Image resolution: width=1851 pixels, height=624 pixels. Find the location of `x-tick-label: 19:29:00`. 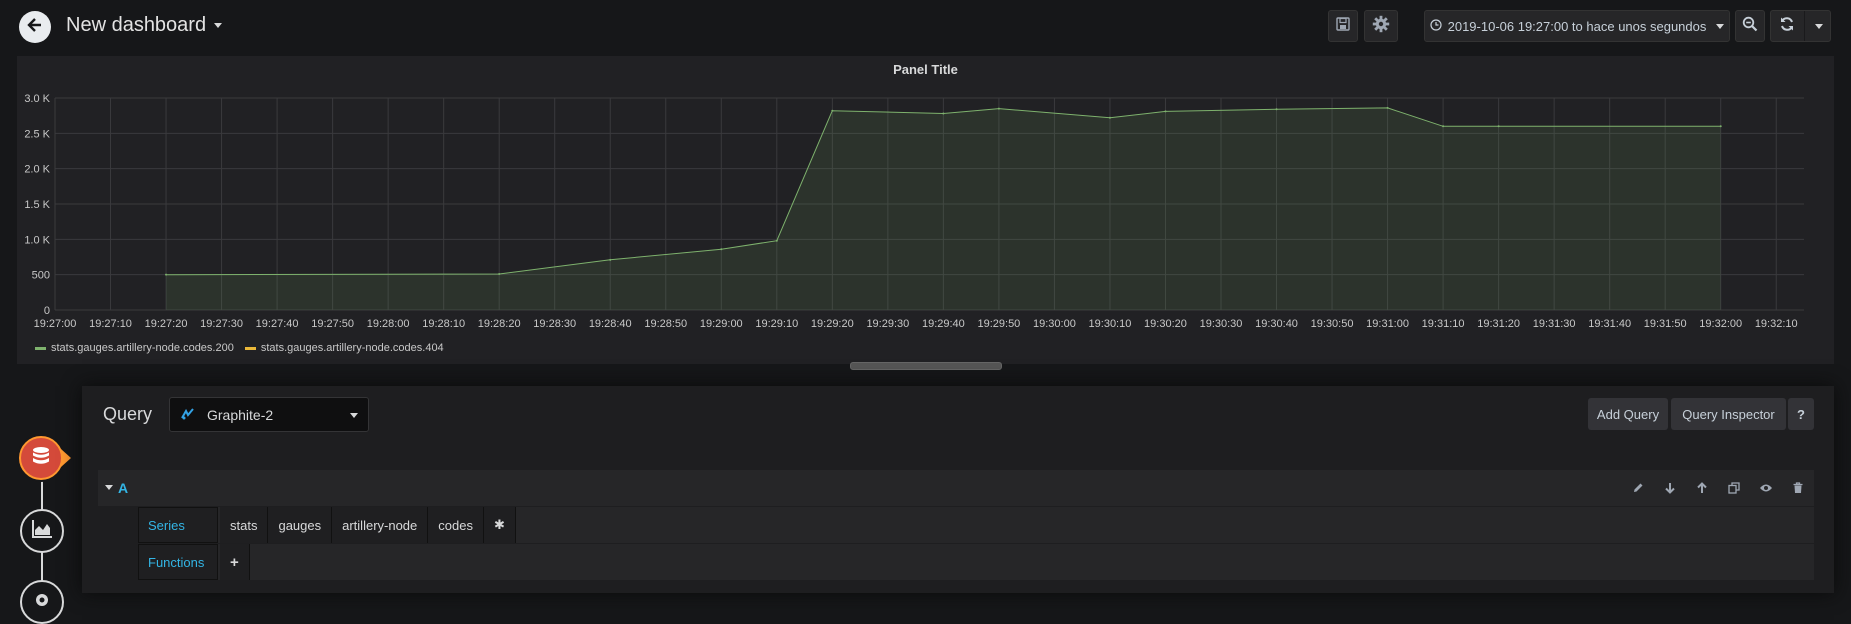

x-tick-label: 19:29:00 is located at coordinates (721, 324).